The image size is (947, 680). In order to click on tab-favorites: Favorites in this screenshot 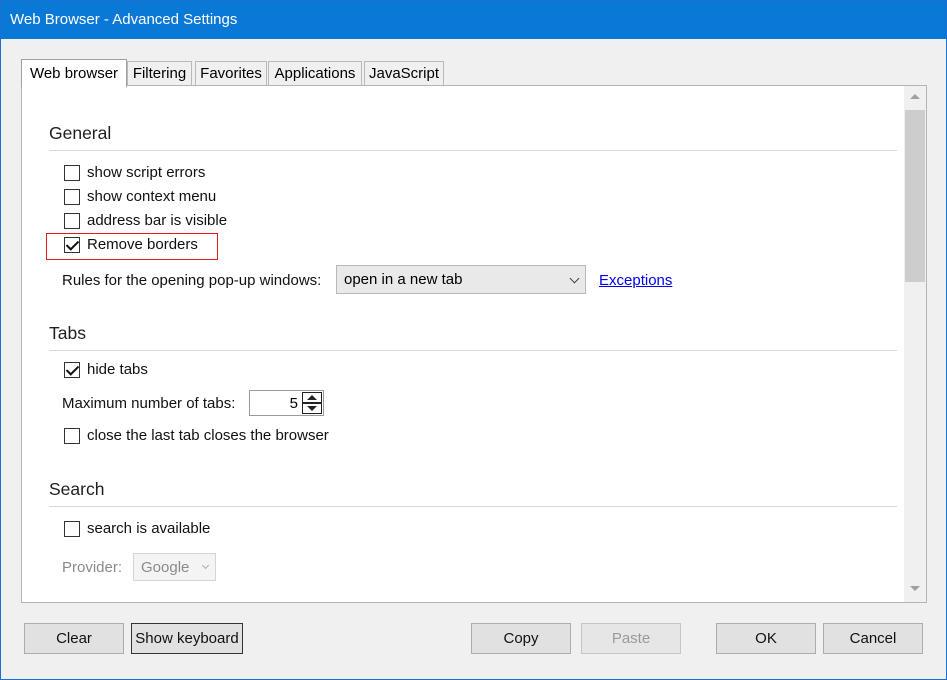, I will do `click(231, 73)`.